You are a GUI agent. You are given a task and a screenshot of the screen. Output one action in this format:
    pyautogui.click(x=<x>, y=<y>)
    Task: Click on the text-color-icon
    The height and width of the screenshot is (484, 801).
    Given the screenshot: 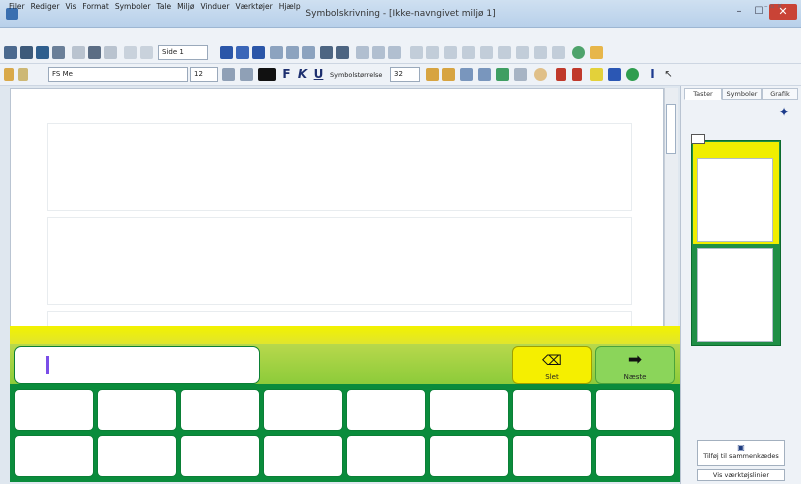 What is the action you would take?
    pyautogui.click(x=267, y=74)
    